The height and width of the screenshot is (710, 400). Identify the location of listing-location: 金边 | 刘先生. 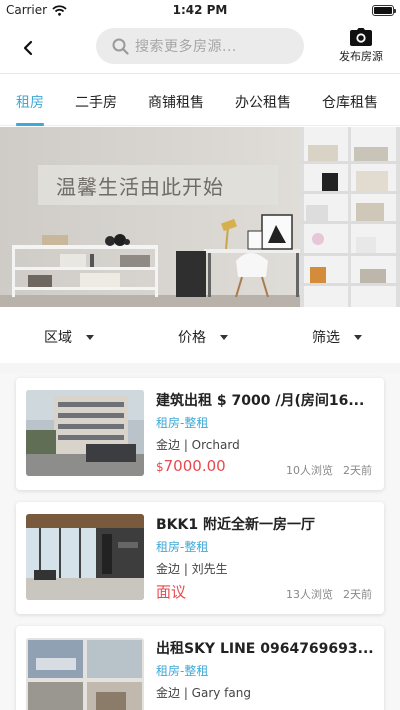
(192, 569).